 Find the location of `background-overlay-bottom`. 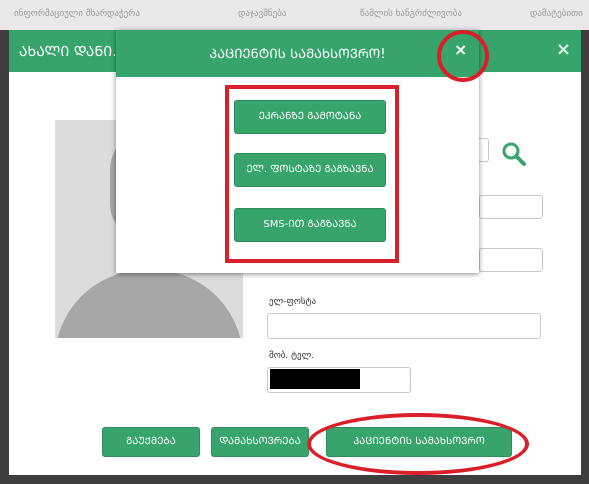

background-overlay-bottom is located at coordinates (294, 479).